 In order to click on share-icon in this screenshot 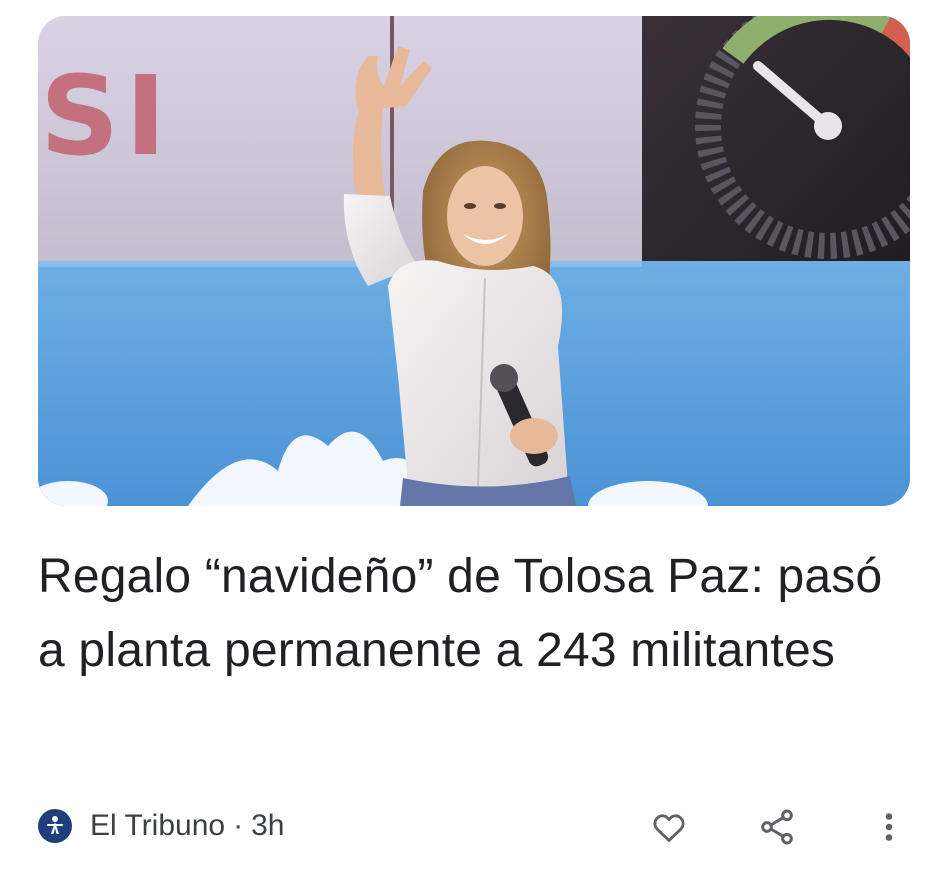, I will do `click(777, 827)`.